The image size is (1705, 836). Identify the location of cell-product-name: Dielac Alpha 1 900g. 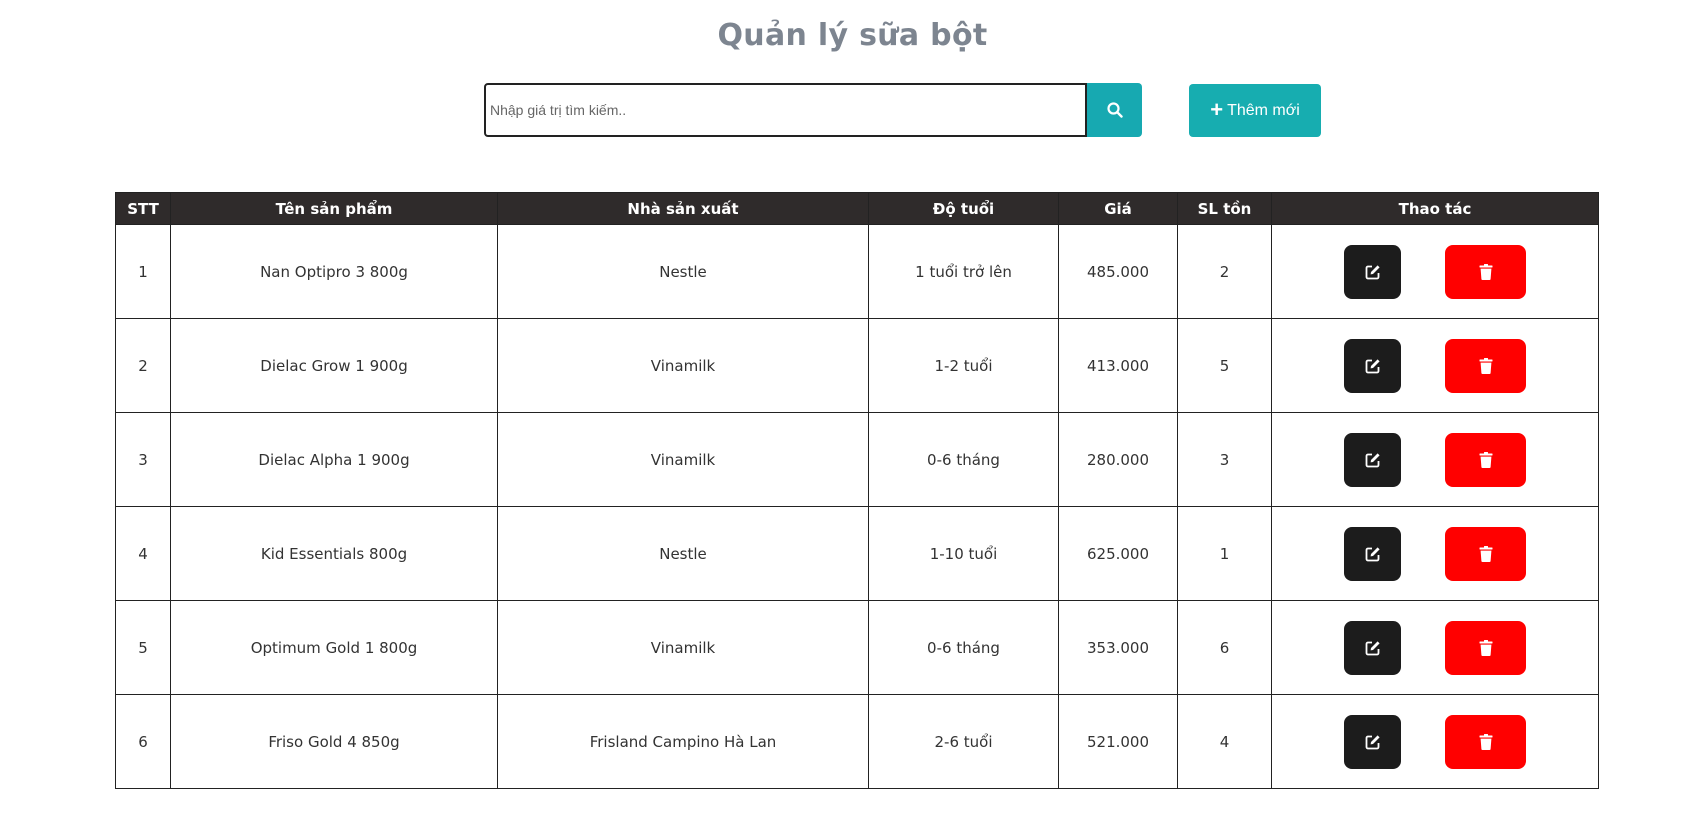
(334, 459).